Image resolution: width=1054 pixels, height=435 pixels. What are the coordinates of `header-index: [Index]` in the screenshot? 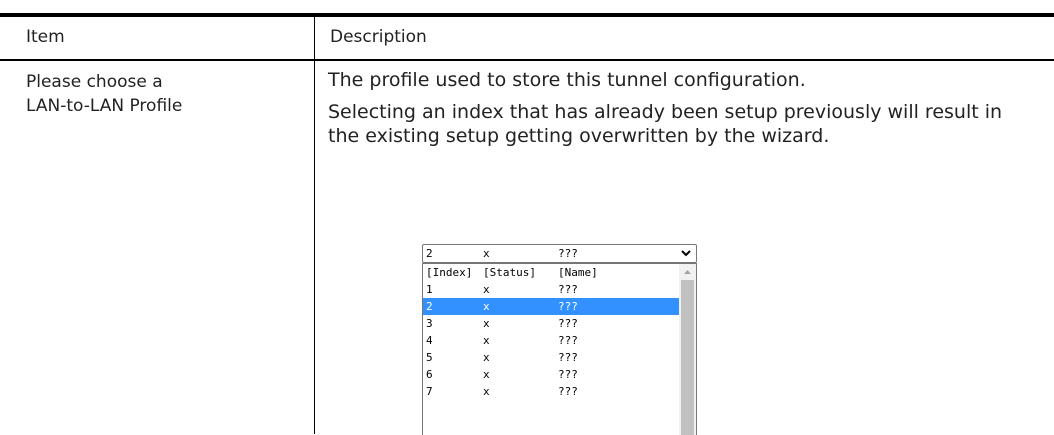 It's located at (449, 272).